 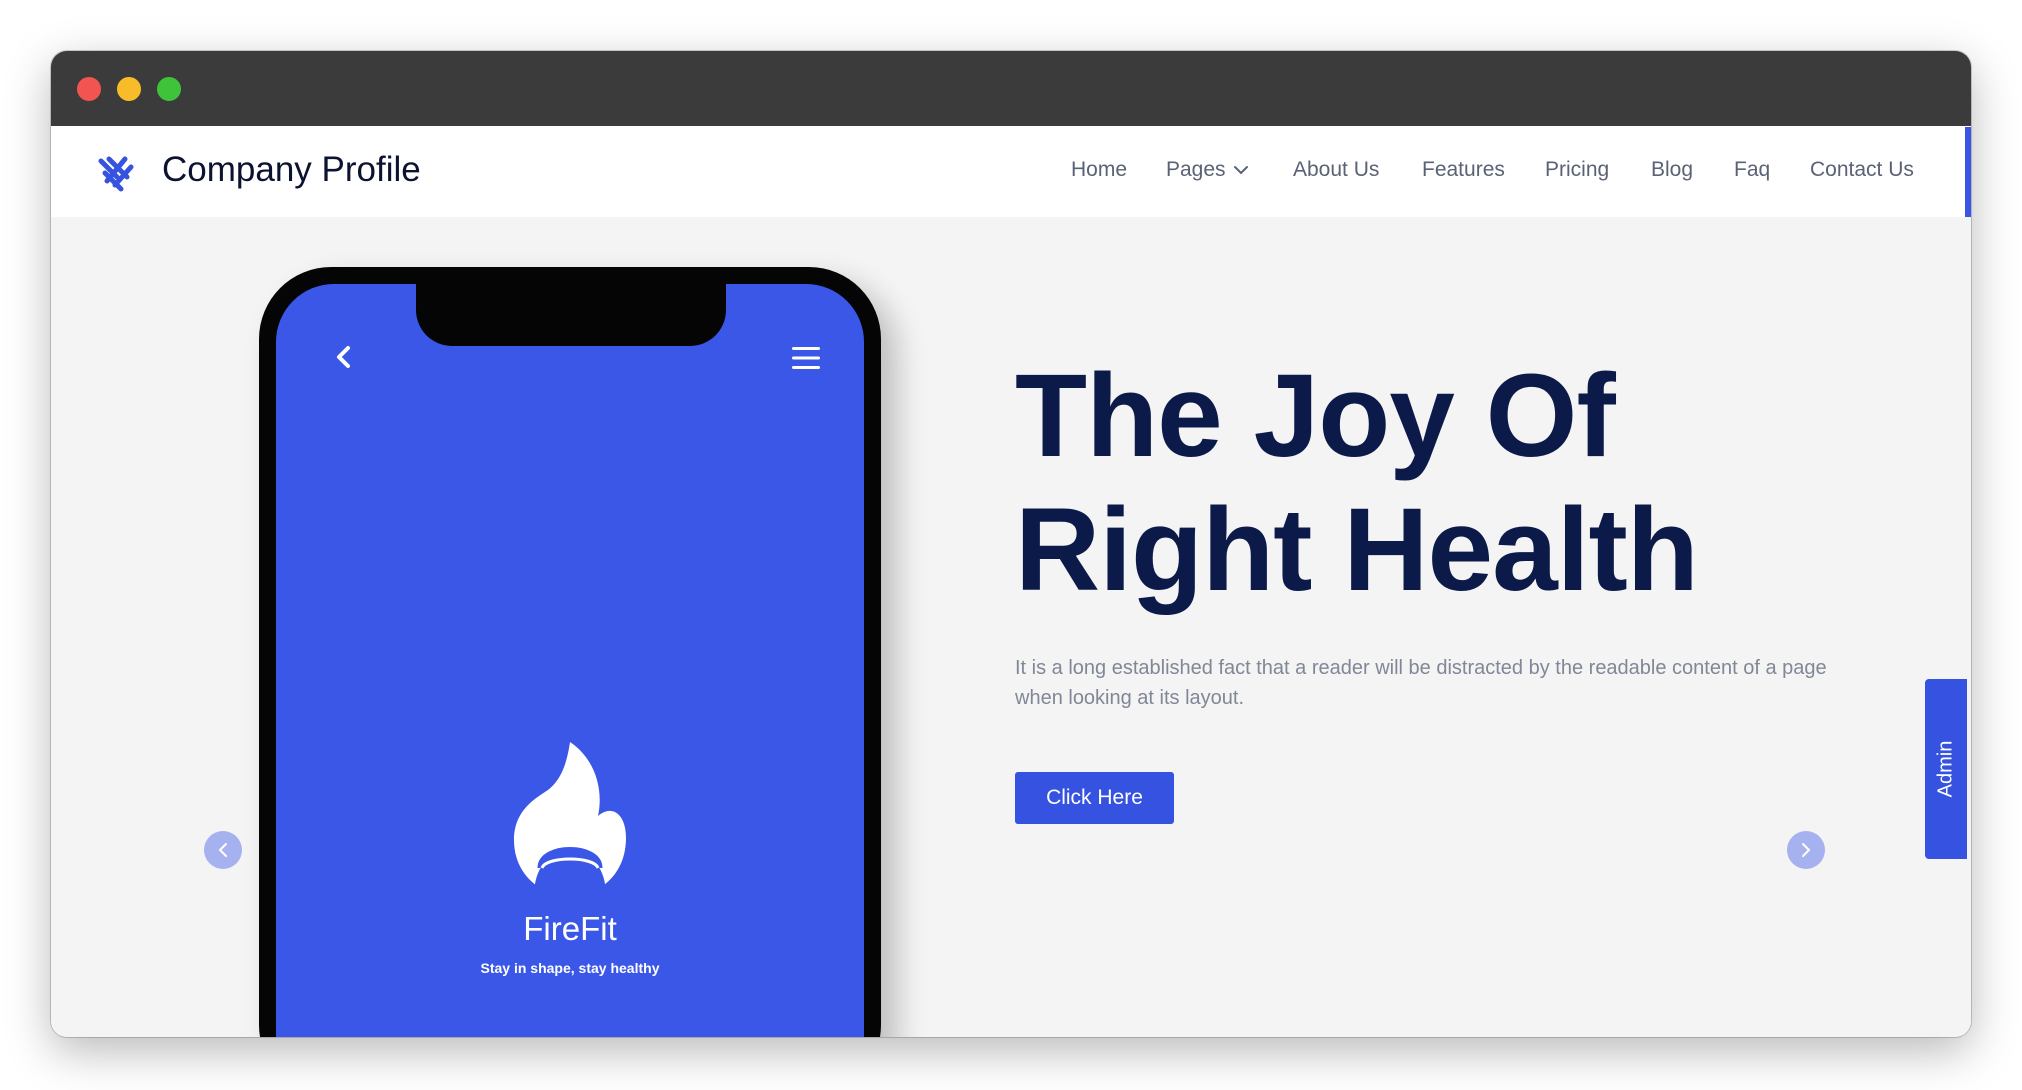 I want to click on chevron-left-icon, so click(x=222, y=850).